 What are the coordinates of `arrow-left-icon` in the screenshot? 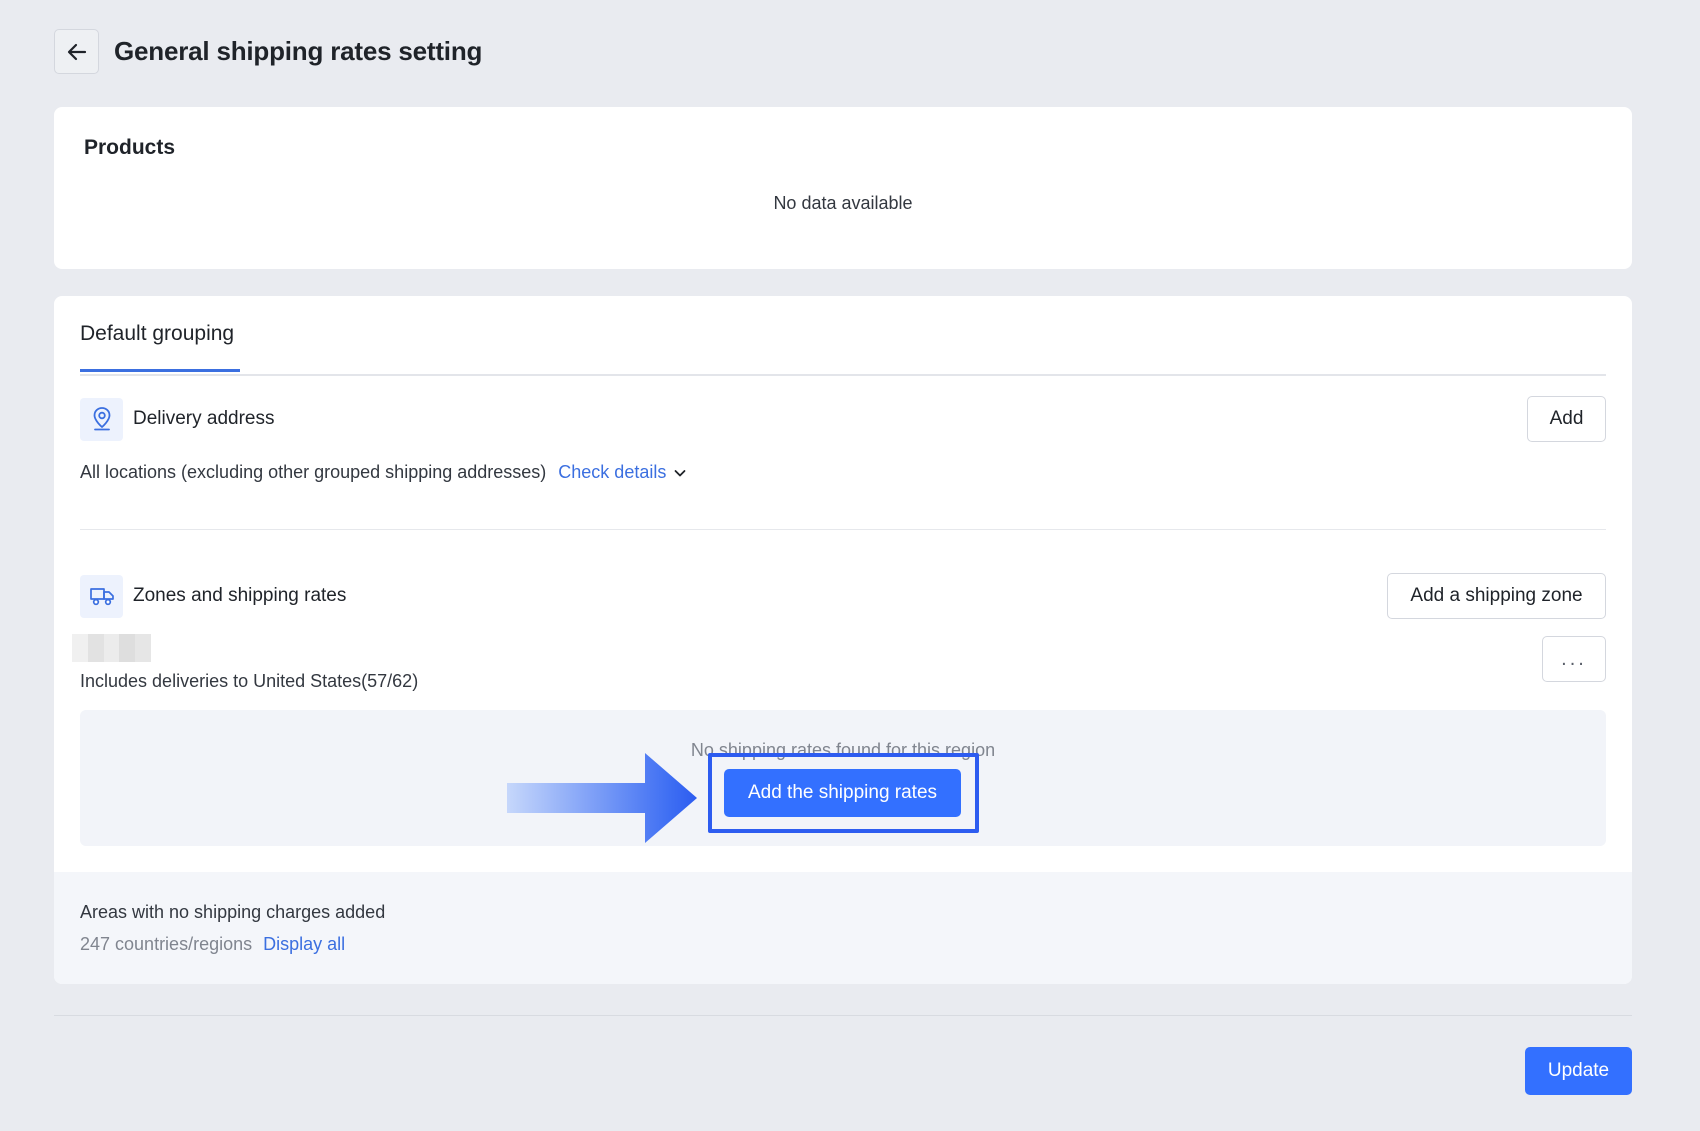 It's located at (76, 51).